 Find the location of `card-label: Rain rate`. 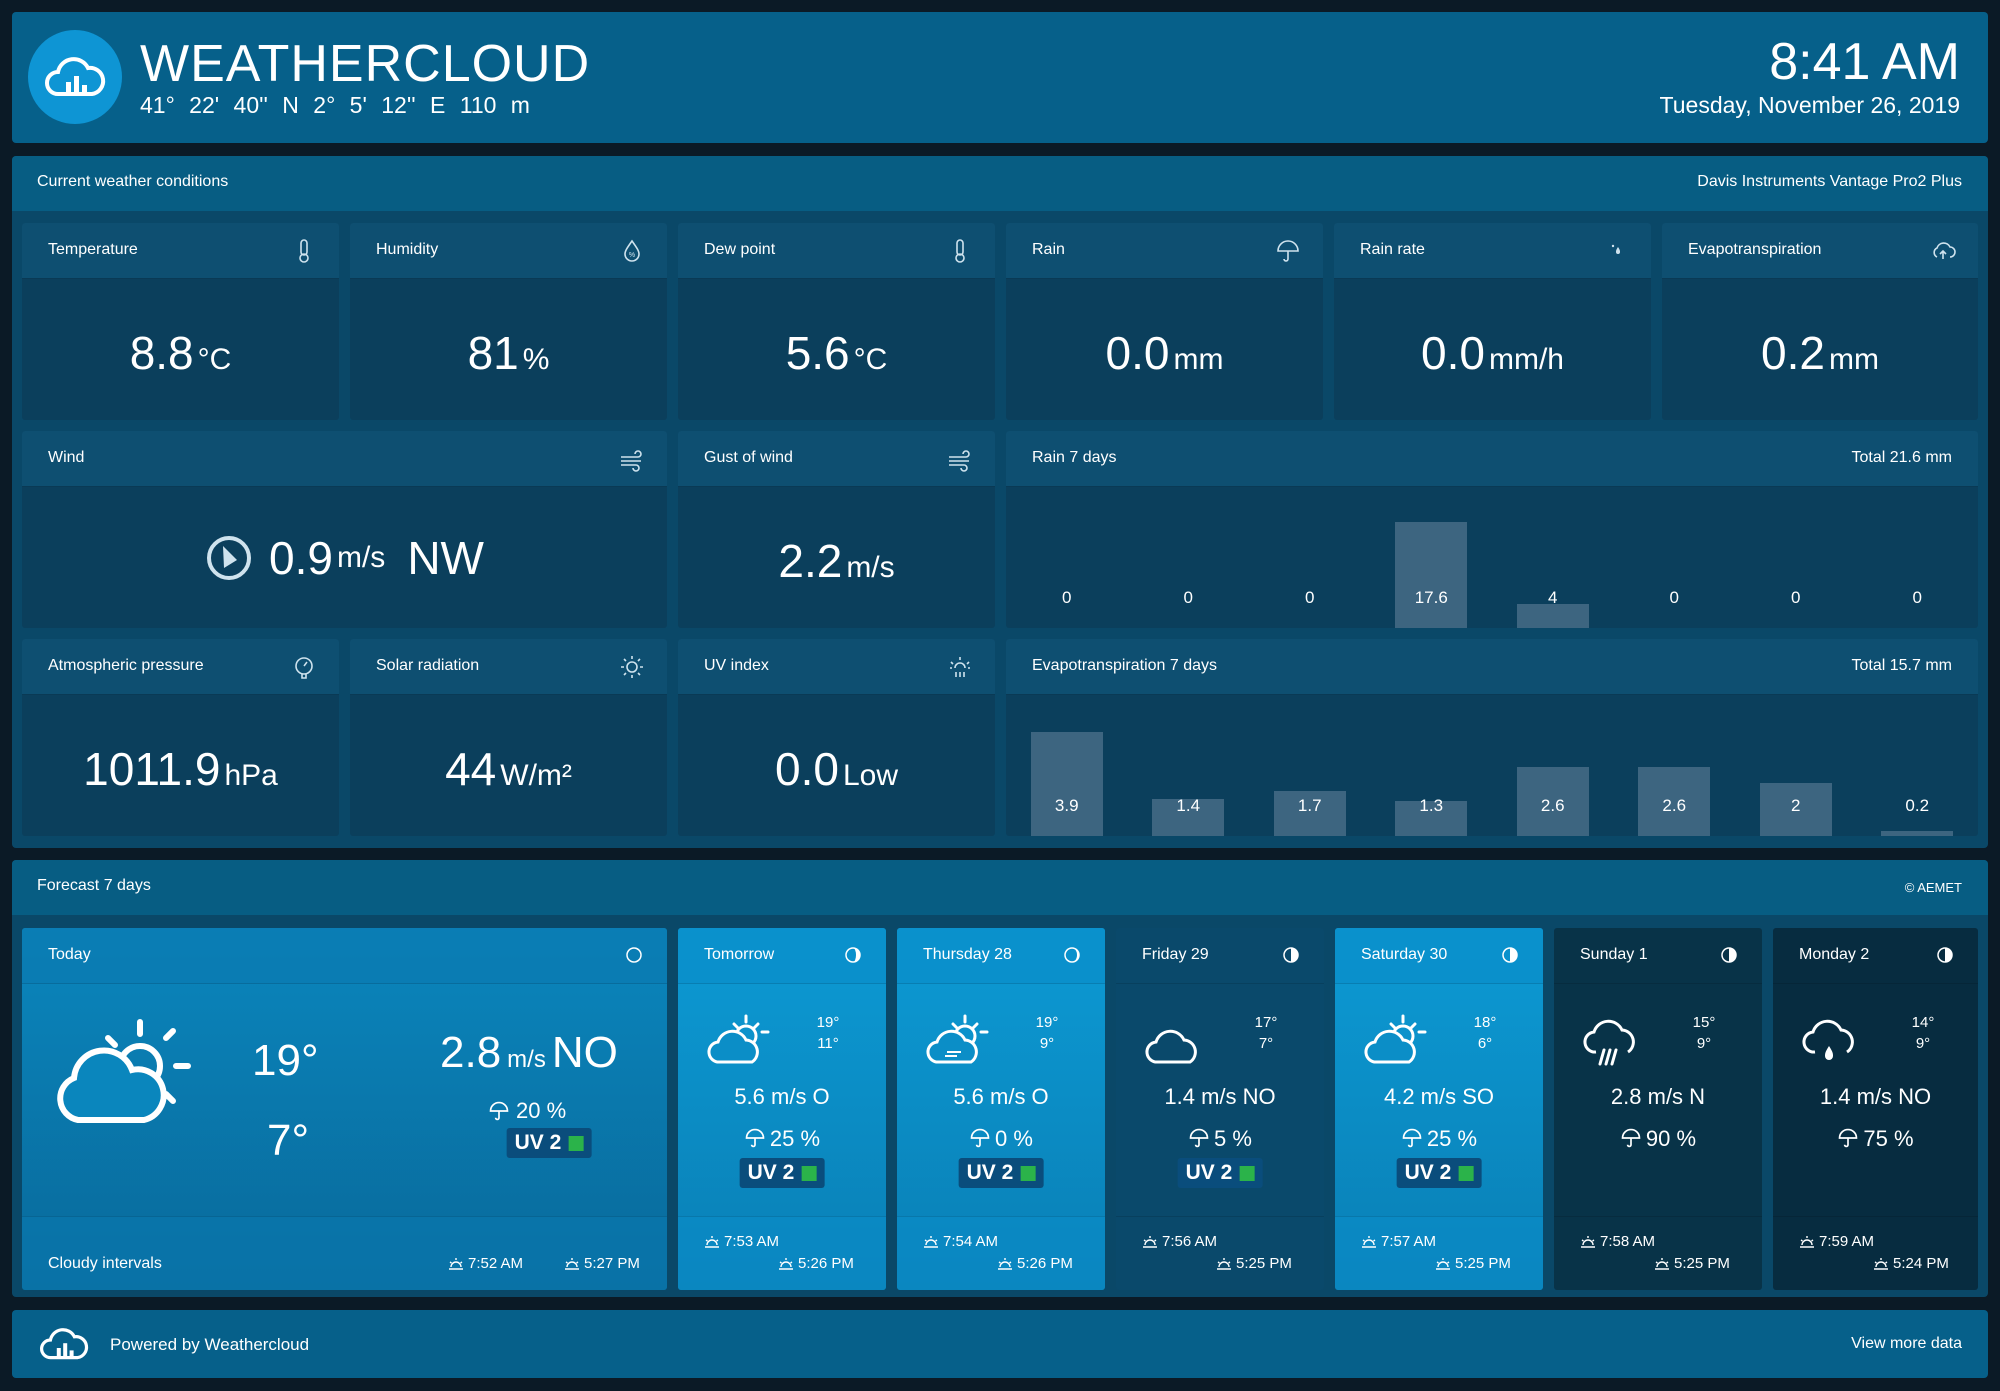

card-label: Rain rate is located at coordinates (1392, 249).